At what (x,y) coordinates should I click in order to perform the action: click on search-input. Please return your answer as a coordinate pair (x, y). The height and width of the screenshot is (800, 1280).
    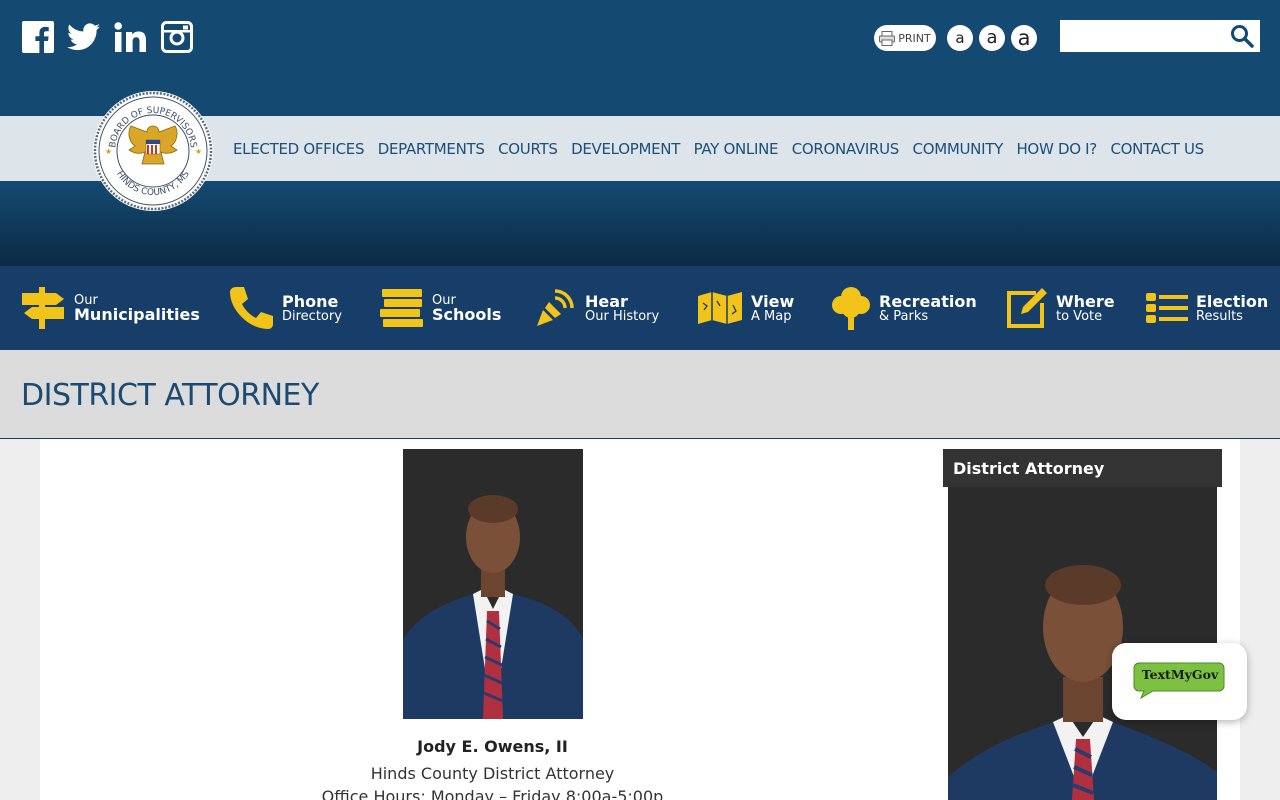
    Looking at the image, I should click on (1143, 36).